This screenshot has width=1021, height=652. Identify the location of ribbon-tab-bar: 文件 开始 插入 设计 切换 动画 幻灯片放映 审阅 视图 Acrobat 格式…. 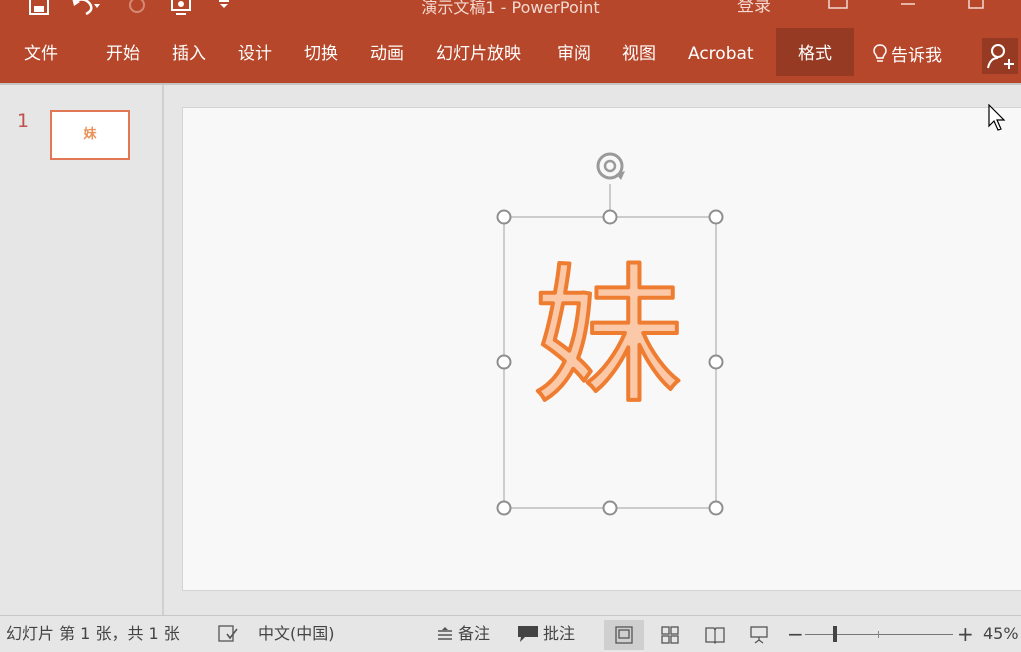
(510, 55).